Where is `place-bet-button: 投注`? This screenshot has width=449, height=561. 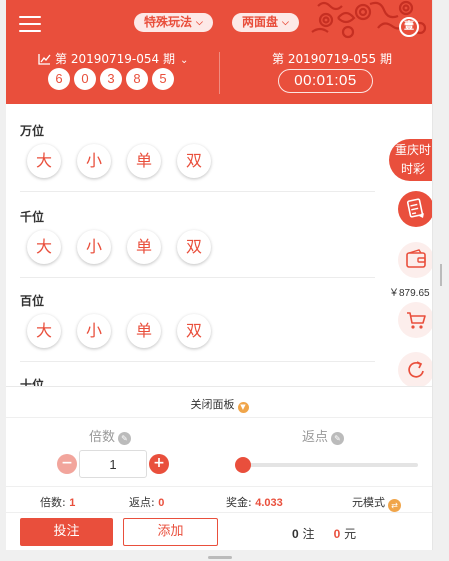 place-bet-button: 投注 is located at coordinates (66, 532).